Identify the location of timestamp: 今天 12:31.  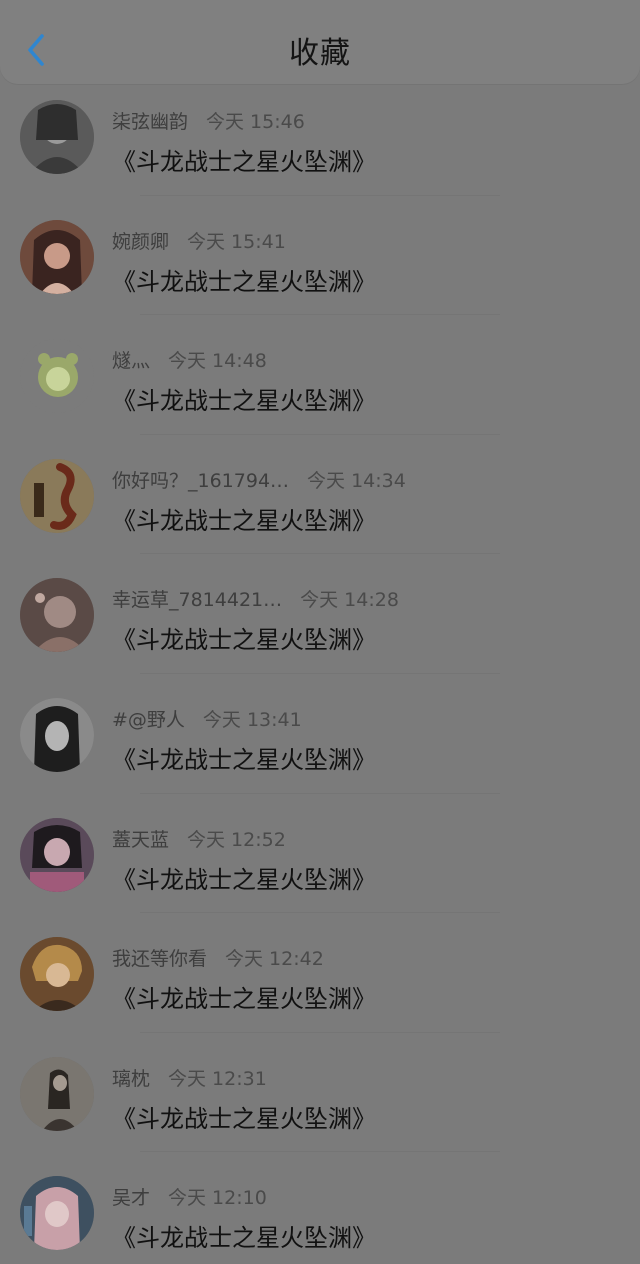
(217, 1078).